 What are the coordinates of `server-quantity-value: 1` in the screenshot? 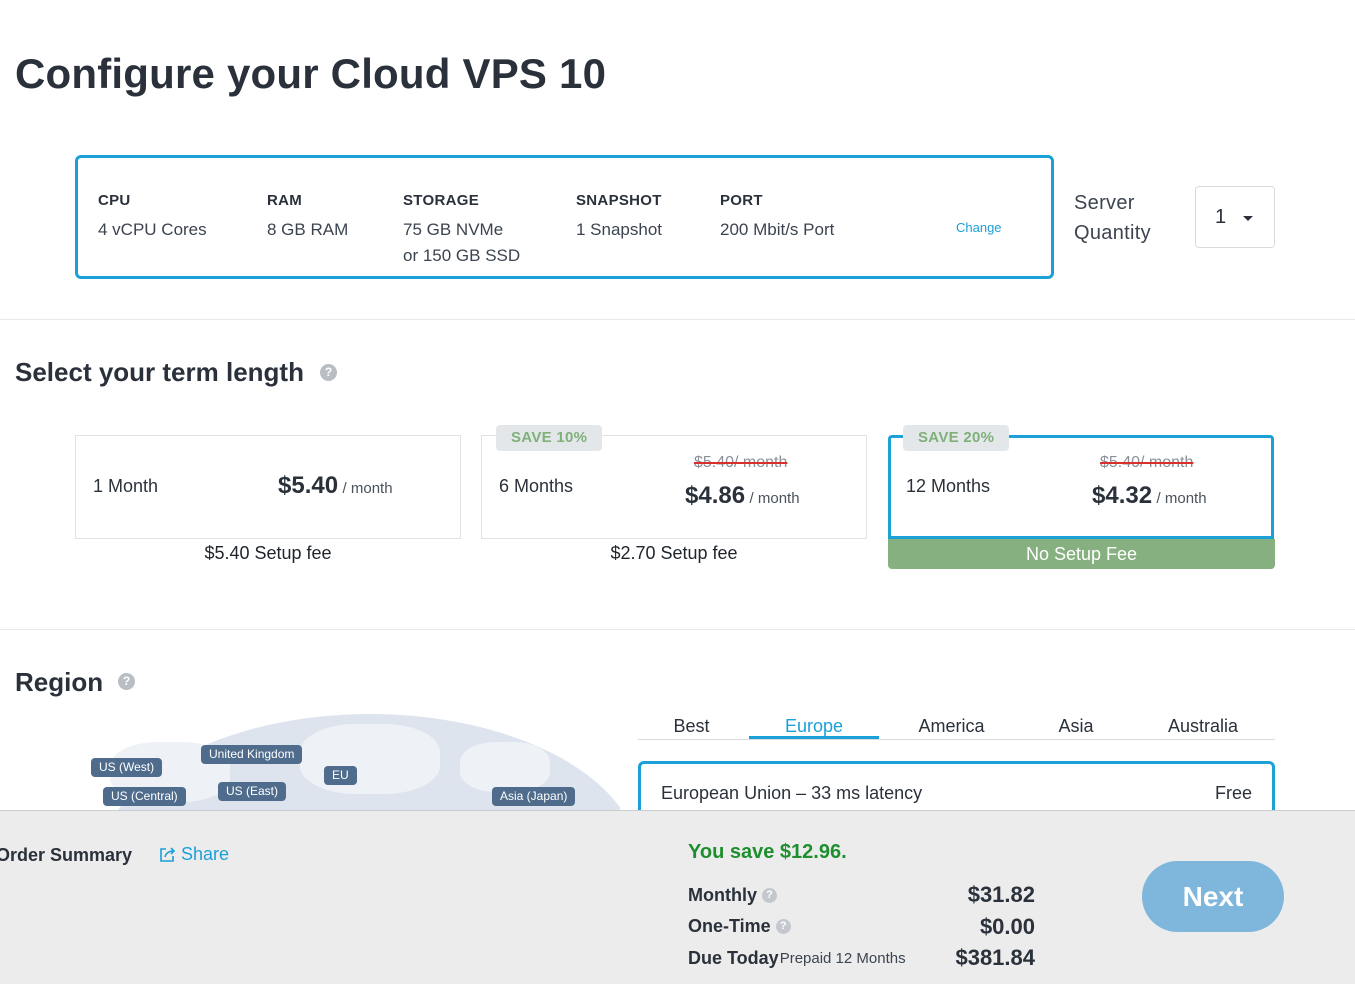 It's located at (1221, 216).